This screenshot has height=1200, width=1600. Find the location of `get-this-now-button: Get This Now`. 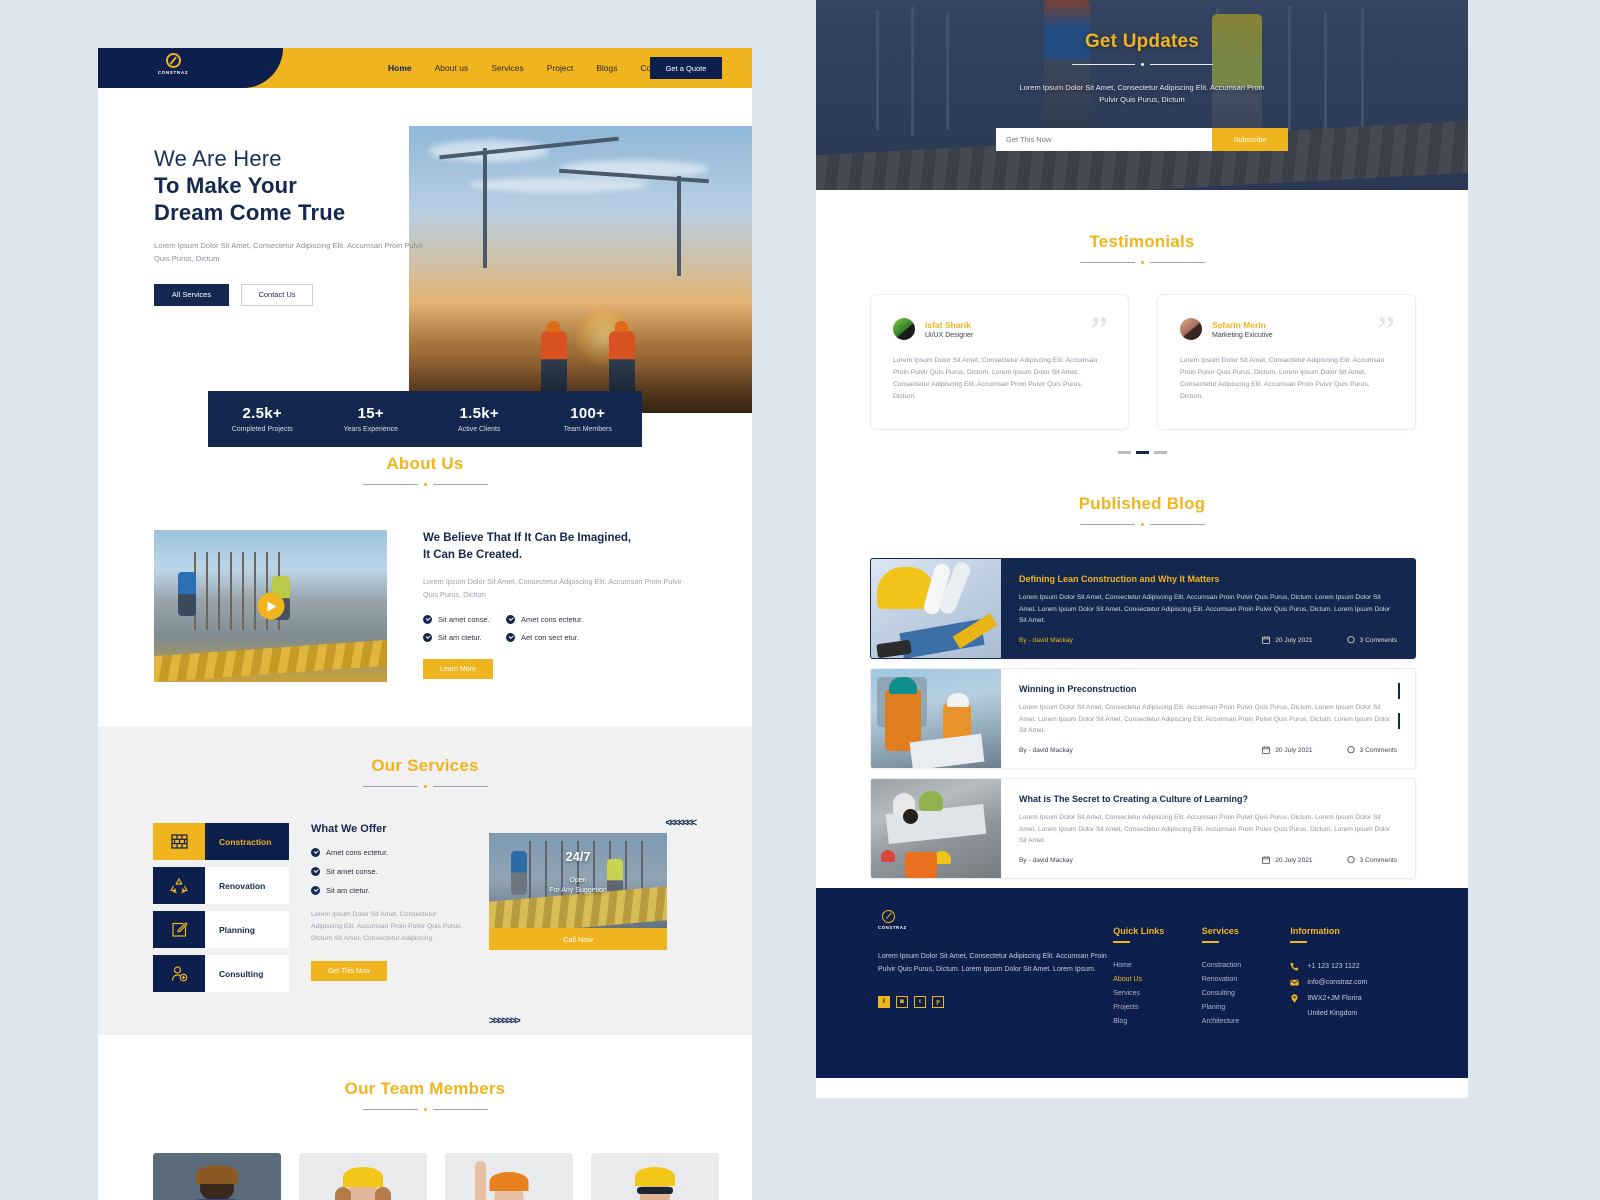

get-this-now-button: Get This Now is located at coordinates (349, 971).